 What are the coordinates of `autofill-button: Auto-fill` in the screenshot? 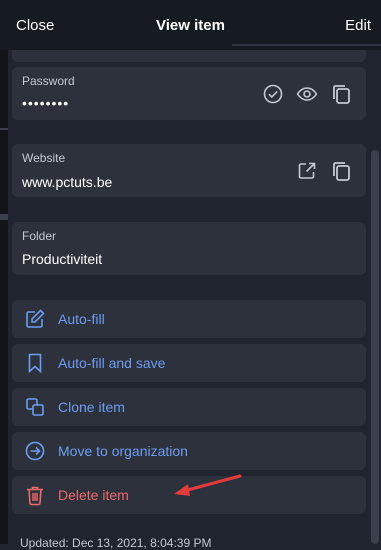 It's located at (189, 319).